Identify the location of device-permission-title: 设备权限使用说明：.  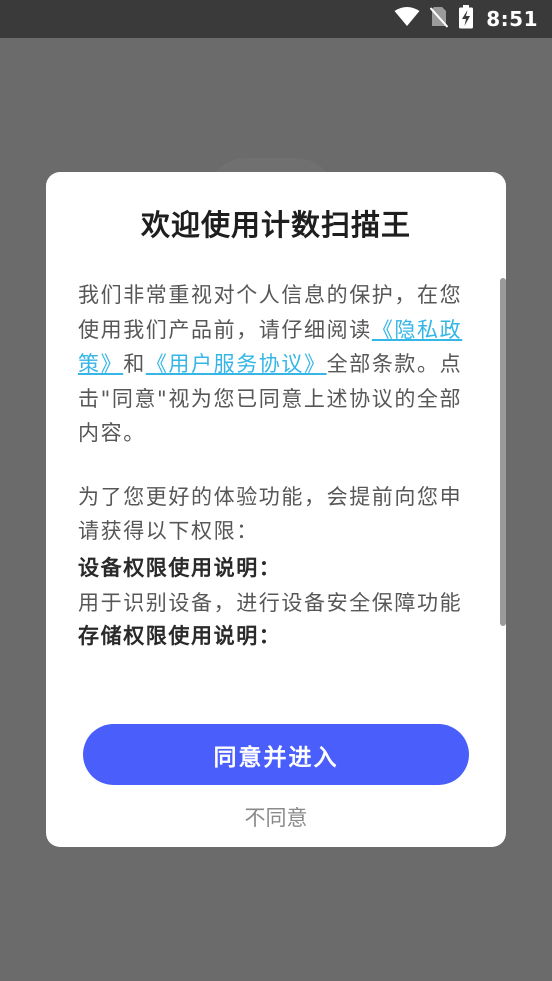
(180, 567).